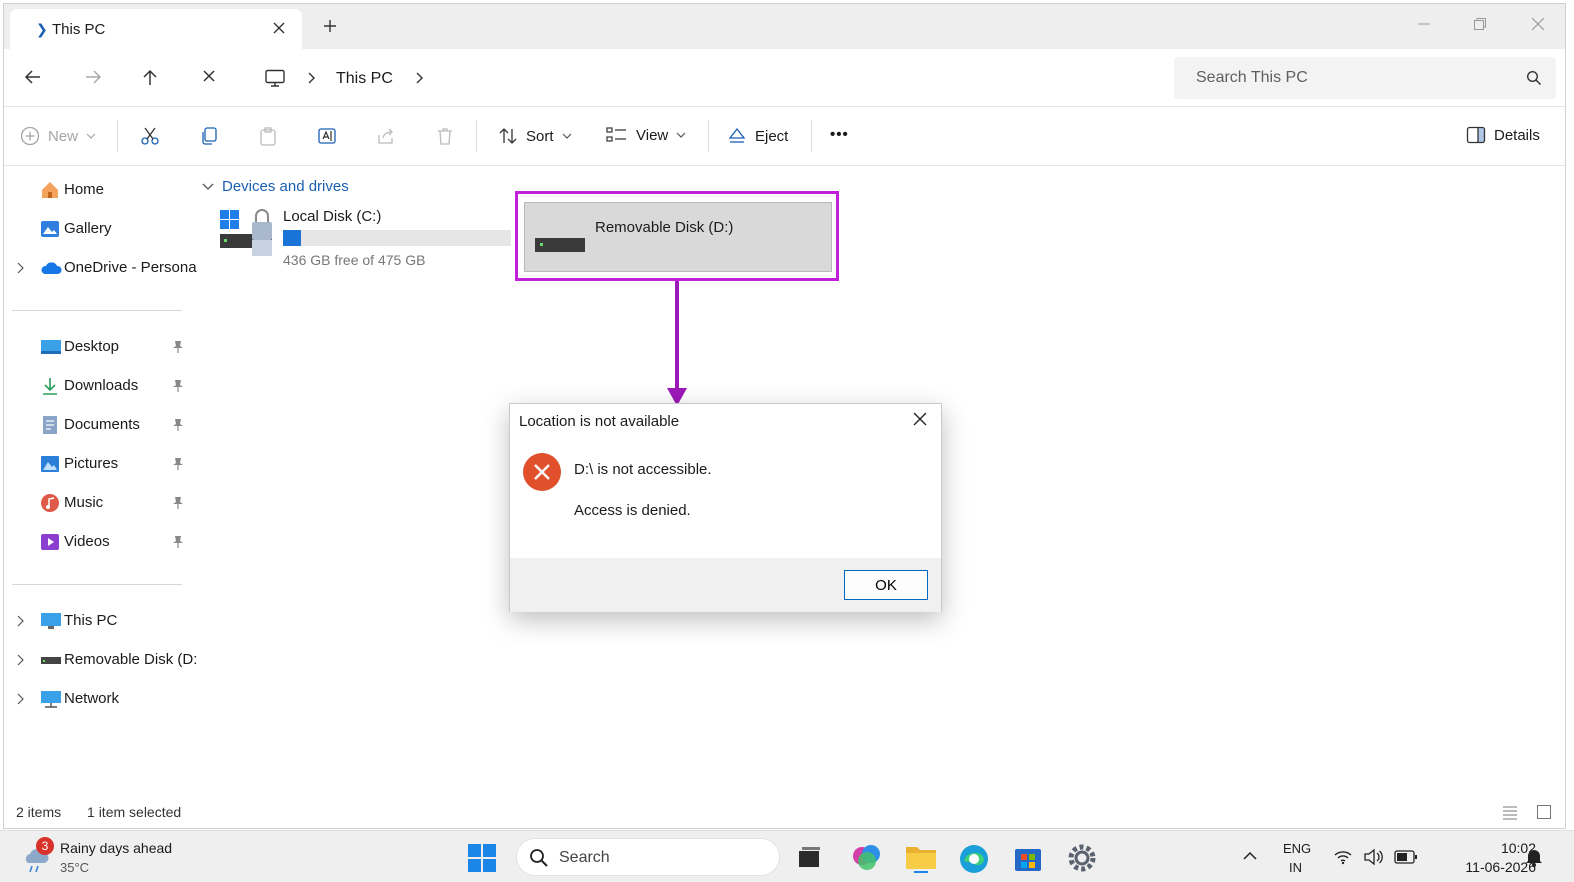 The image size is (1574, 882). What do you see at coordinates (209, 136) in the screenshot?
I see `copy-icon` at bounding box center [209, 136].